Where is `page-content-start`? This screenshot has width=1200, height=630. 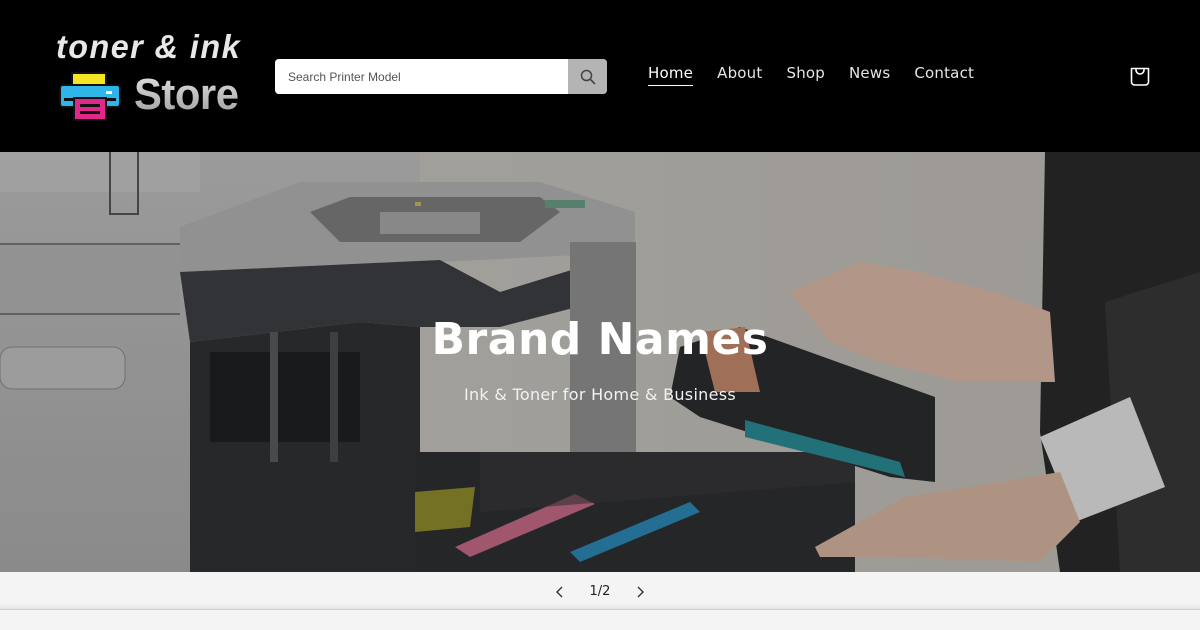
page-content-start is located at coordinates (600, 620).